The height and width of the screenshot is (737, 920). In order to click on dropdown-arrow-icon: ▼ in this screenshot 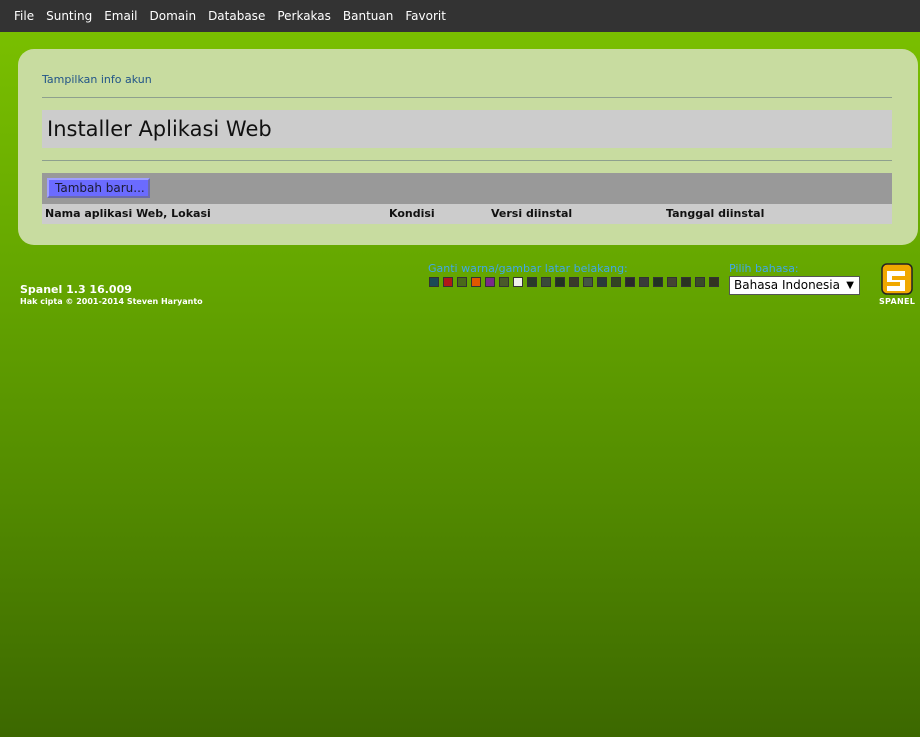, I will do `click(850, 285)`.